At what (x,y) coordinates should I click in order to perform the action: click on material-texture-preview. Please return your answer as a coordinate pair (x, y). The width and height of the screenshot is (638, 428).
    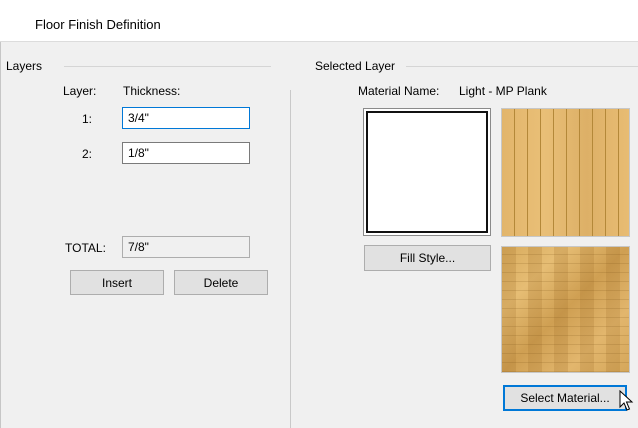
    Looking at the image, I should click on (565, 309).